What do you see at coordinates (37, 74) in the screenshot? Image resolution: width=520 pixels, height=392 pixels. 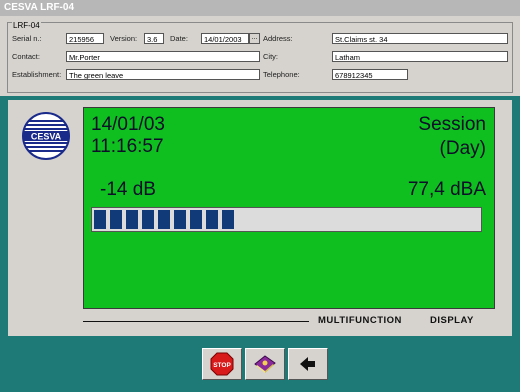 I see `establishment-label: Establishment:` at bounding box center [37, 74].